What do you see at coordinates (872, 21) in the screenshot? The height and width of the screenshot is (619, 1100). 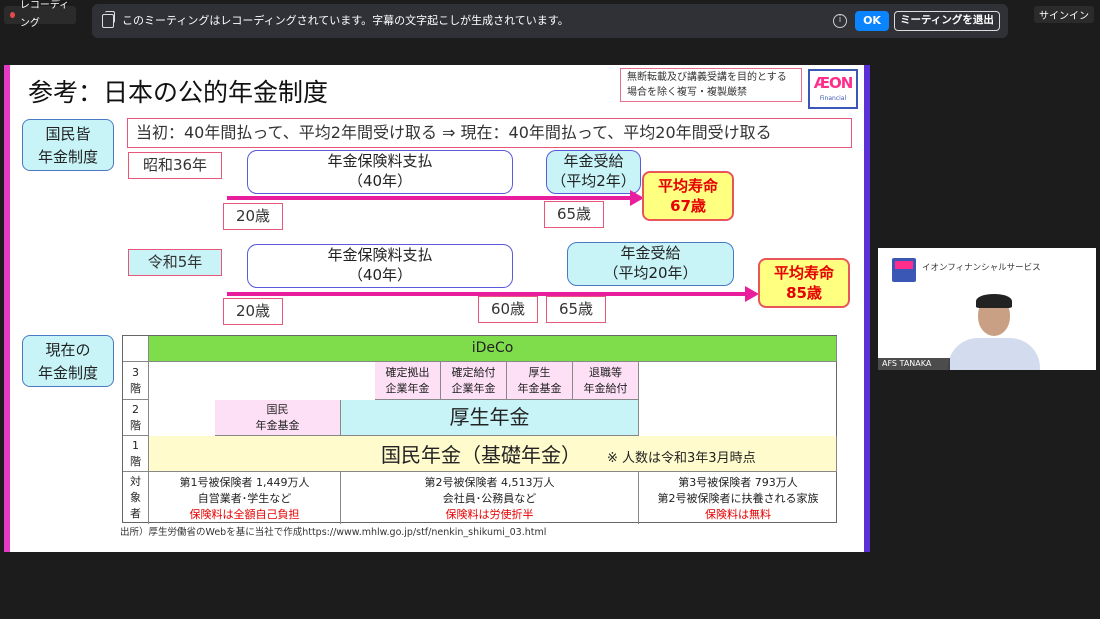 I see `ok-button: OK` at bounding box center [872, 21].